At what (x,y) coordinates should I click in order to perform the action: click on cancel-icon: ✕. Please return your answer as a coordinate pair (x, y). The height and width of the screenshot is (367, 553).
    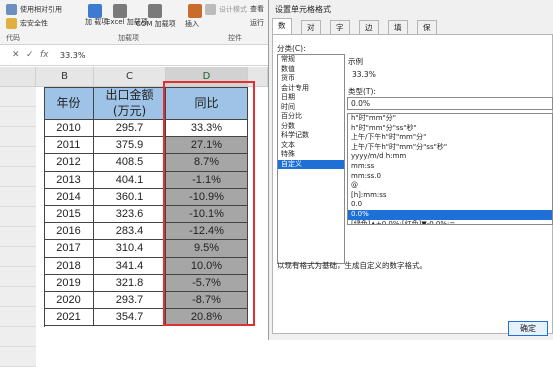
    Looking at the image, I should click on (16, 55).